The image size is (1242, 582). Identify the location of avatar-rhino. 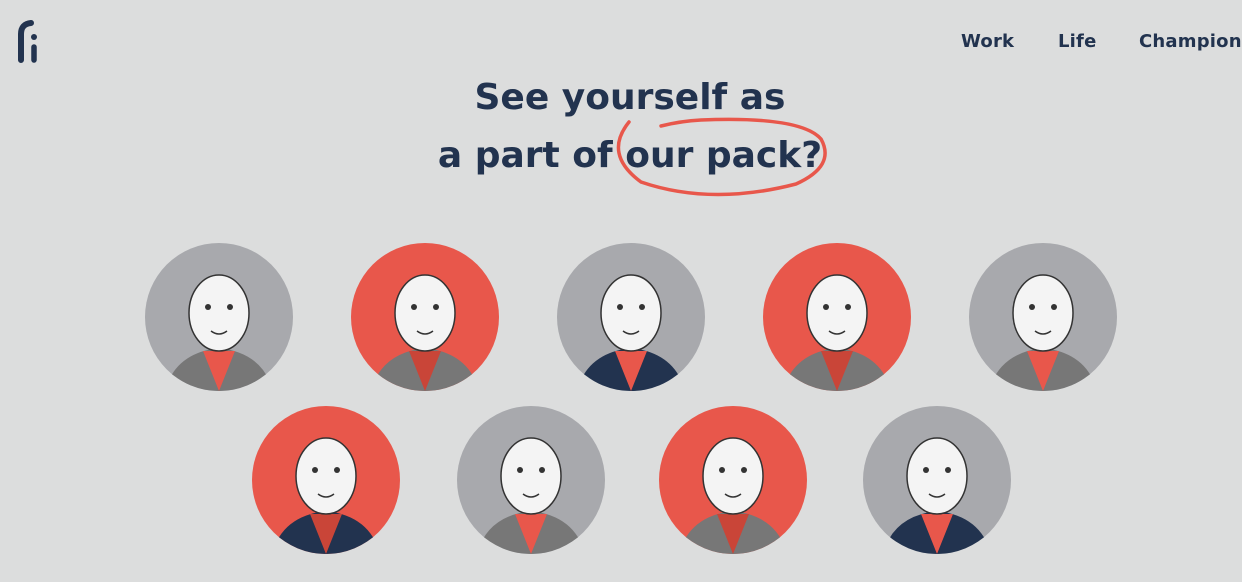
(631, 317).